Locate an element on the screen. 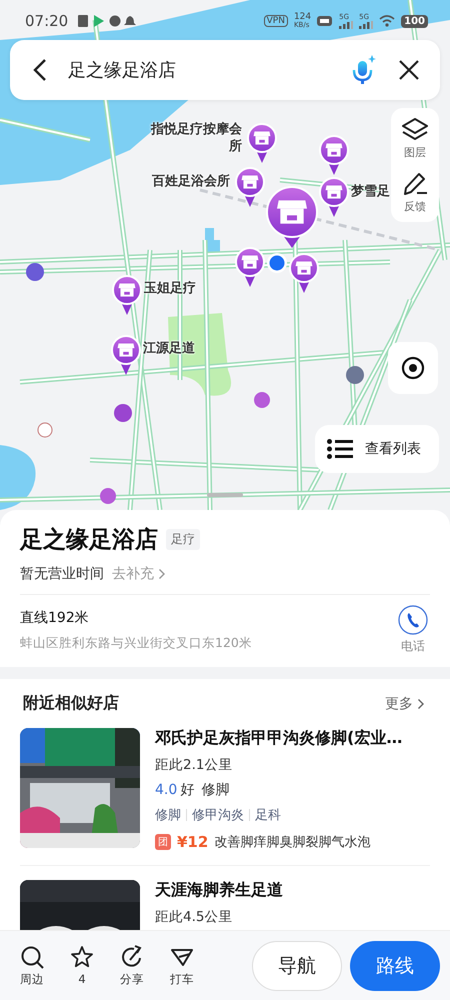 This screenshot has height=1000, width=450. business-hours: 暂无营业时间 is located at coordinates (62, 574).